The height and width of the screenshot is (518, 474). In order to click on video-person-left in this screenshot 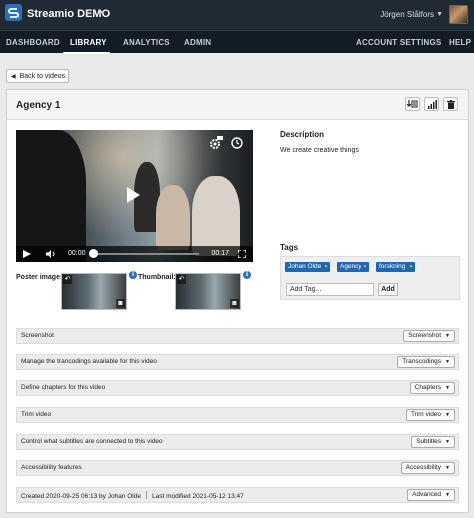, I will do `click(51, 196)`.